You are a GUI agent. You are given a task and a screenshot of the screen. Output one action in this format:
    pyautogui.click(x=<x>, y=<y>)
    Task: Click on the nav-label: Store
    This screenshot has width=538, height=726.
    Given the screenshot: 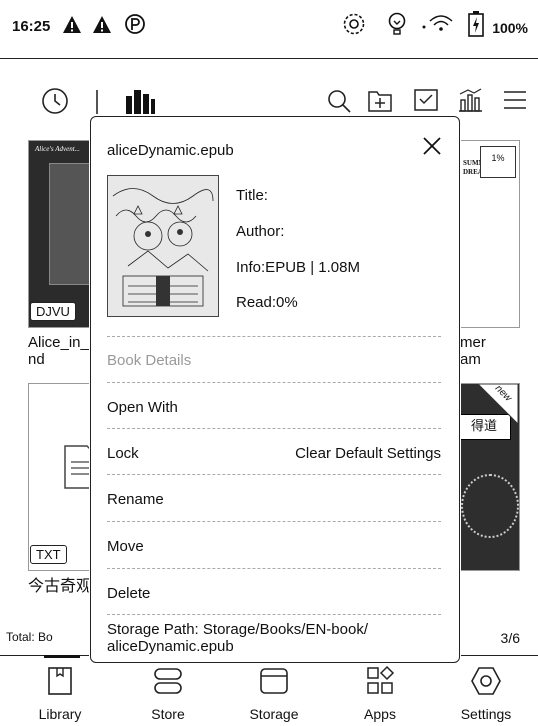 What is the action you would take?
    pyautogui.click(x=168, y=714)
    